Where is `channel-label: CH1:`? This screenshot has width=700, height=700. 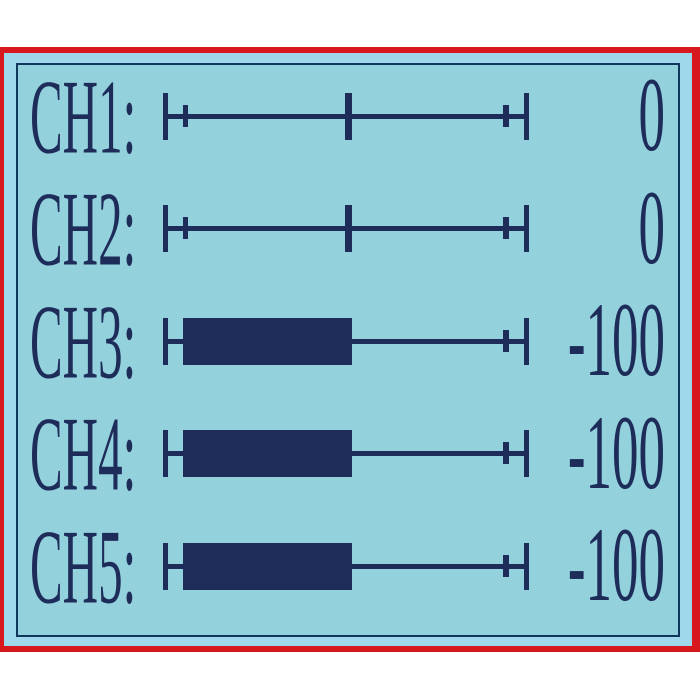 channel-label: CH1: is located at coordinates (83, 116).